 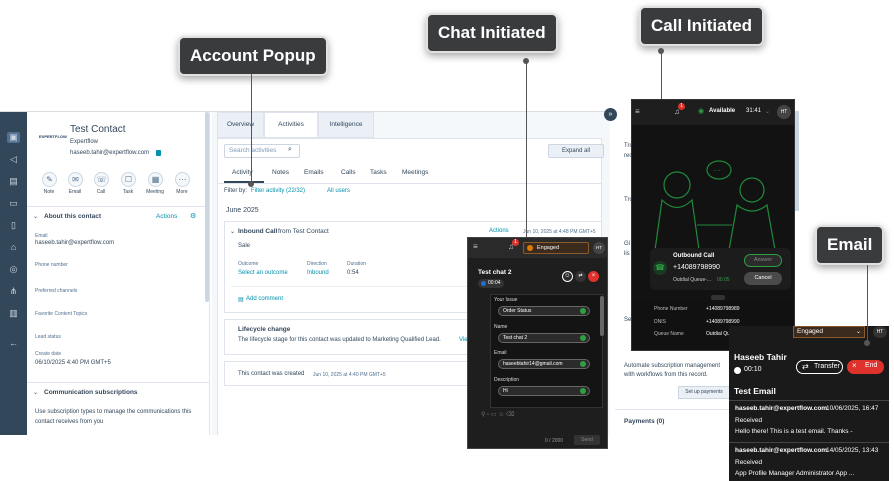 I want to click on cancel-button: Cancel, so click(x=763, y=278).